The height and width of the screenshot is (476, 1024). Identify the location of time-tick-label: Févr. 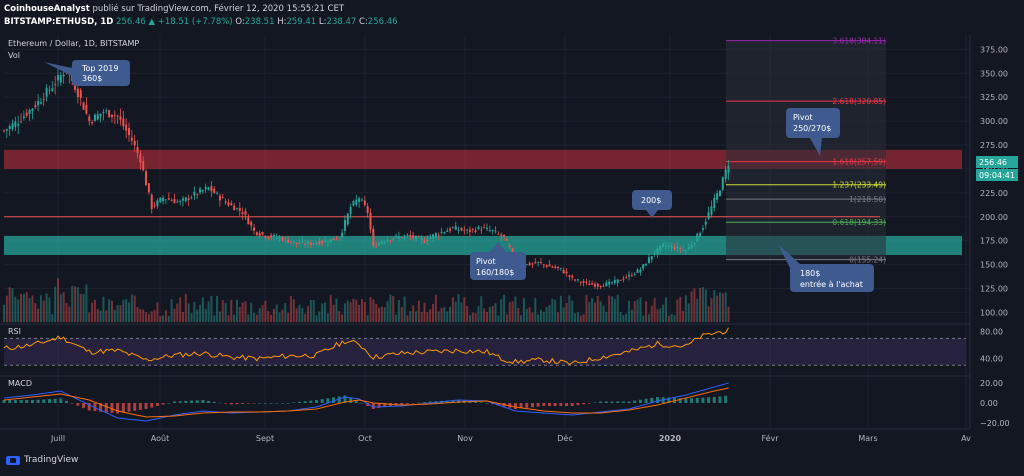
(770, 438).